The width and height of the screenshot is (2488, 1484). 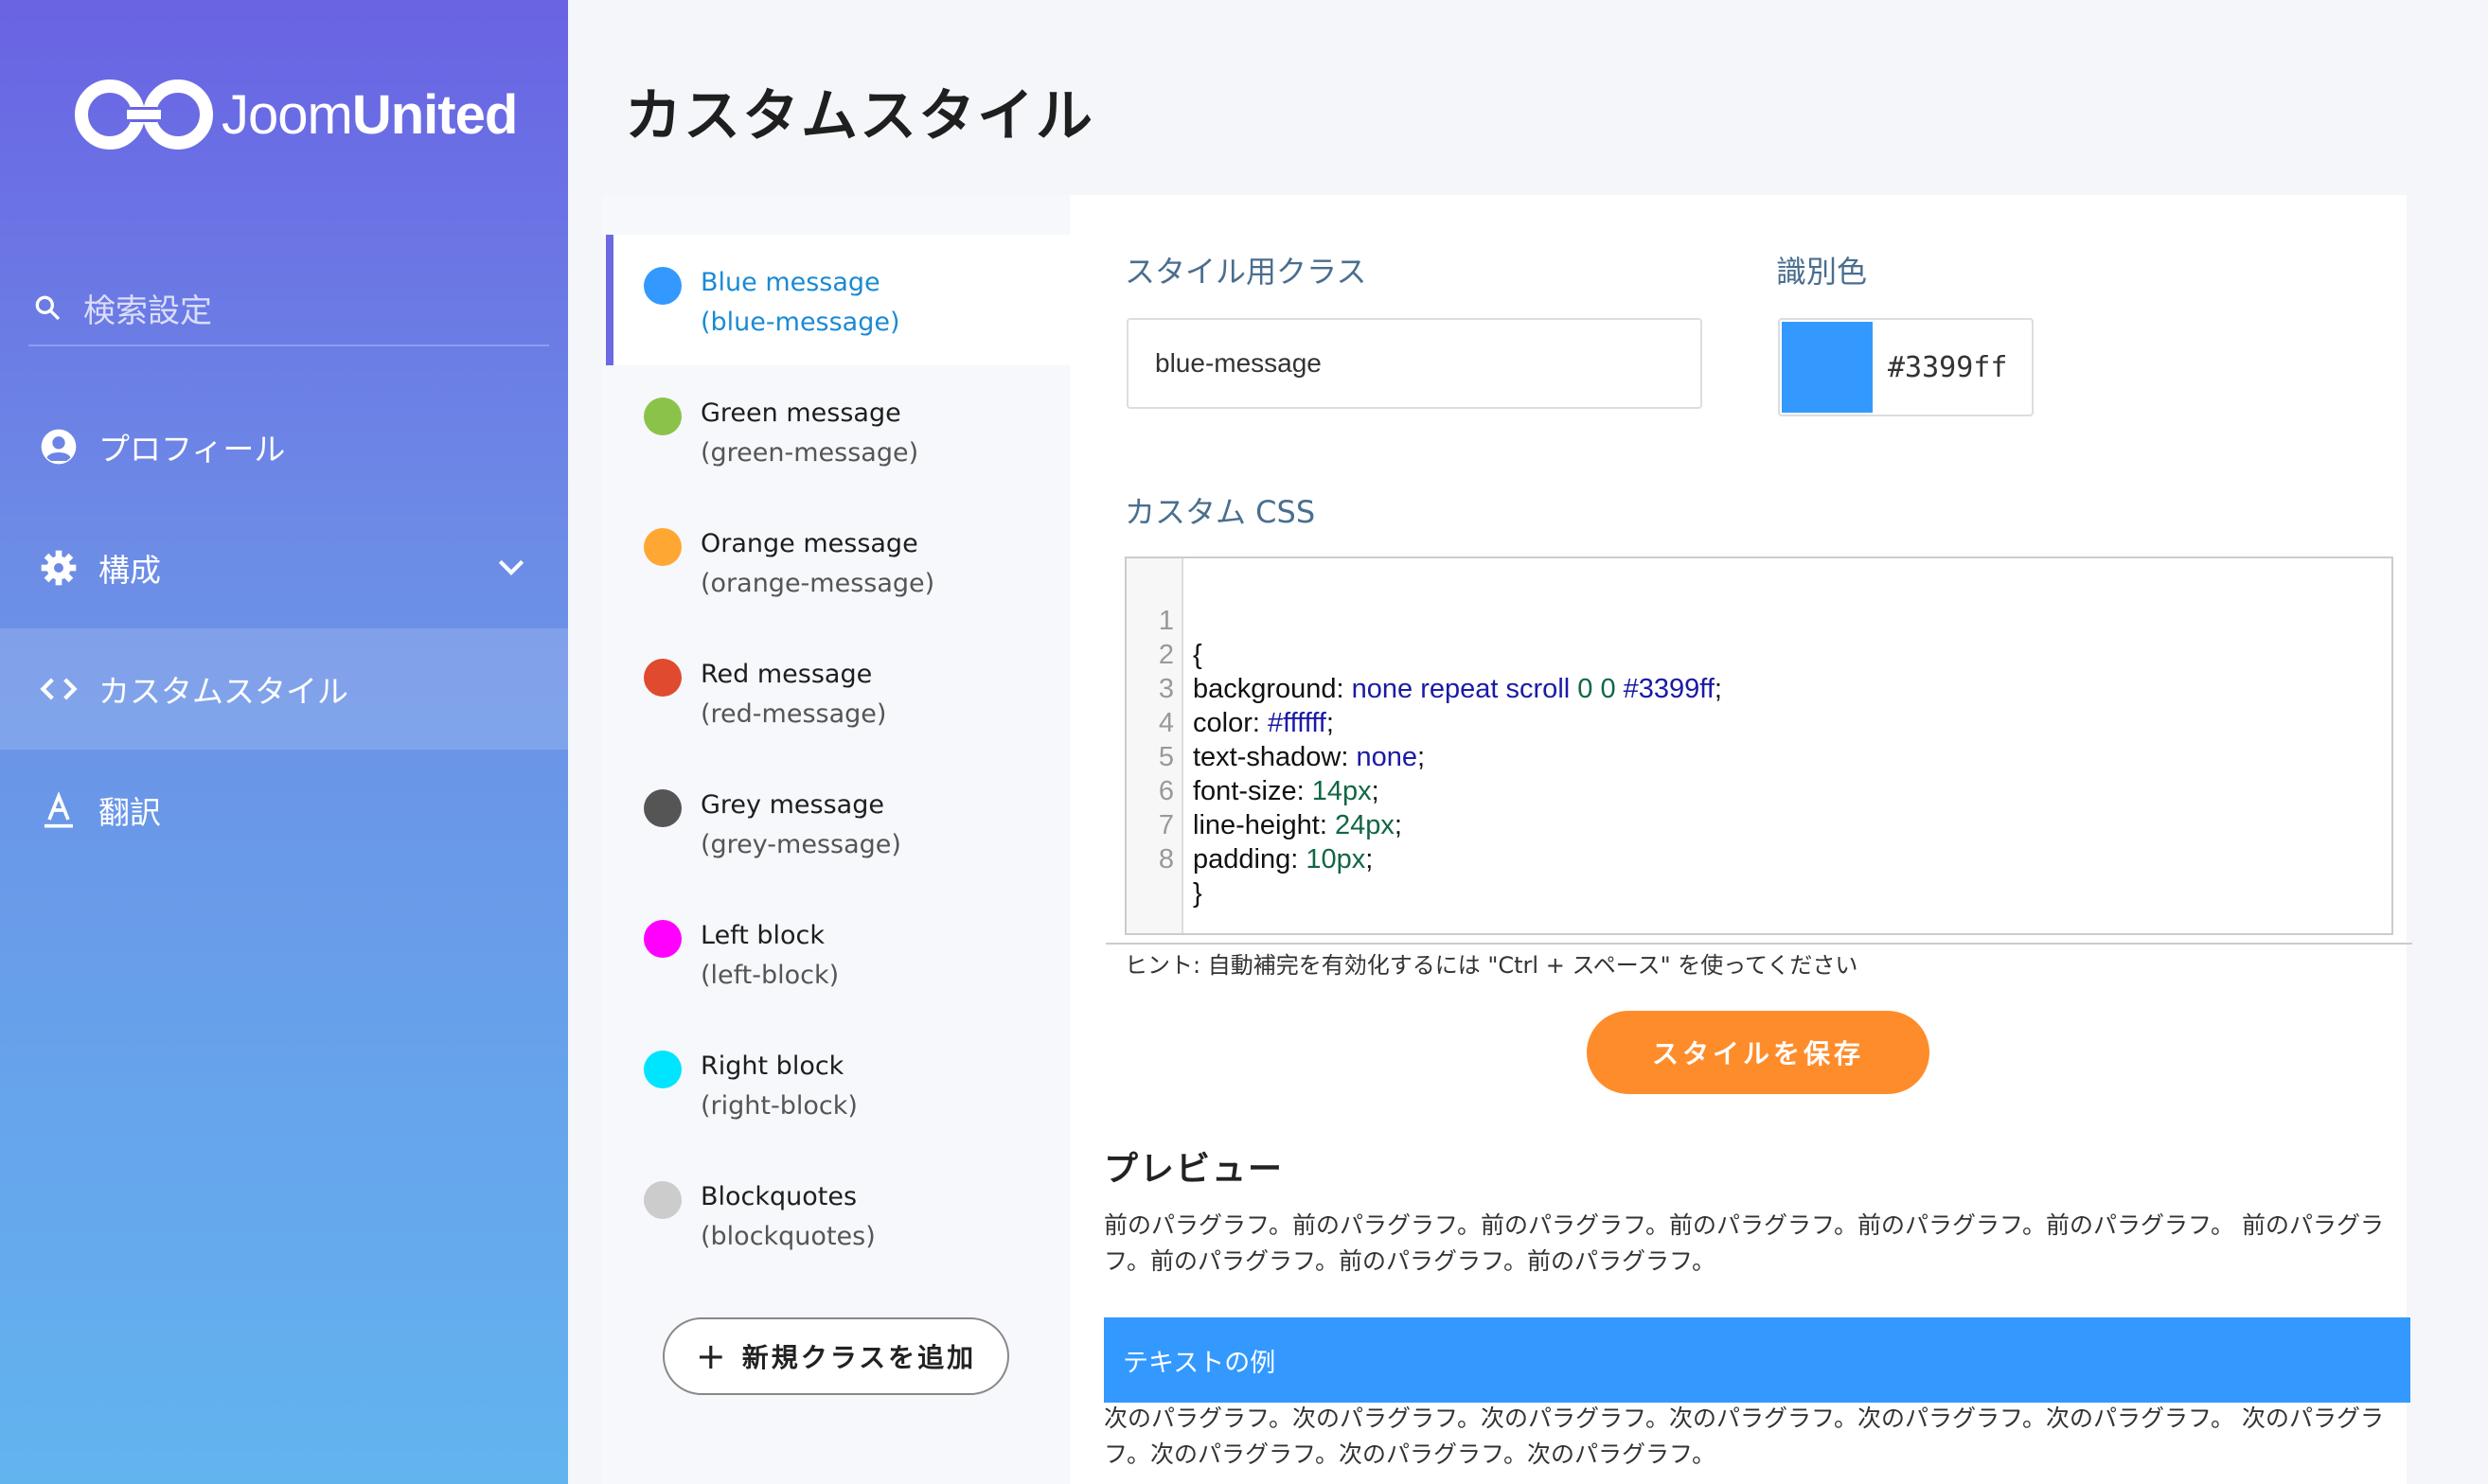 I want to click on style-item-green-message: Green message (green-message), so click(x=838, y=430).